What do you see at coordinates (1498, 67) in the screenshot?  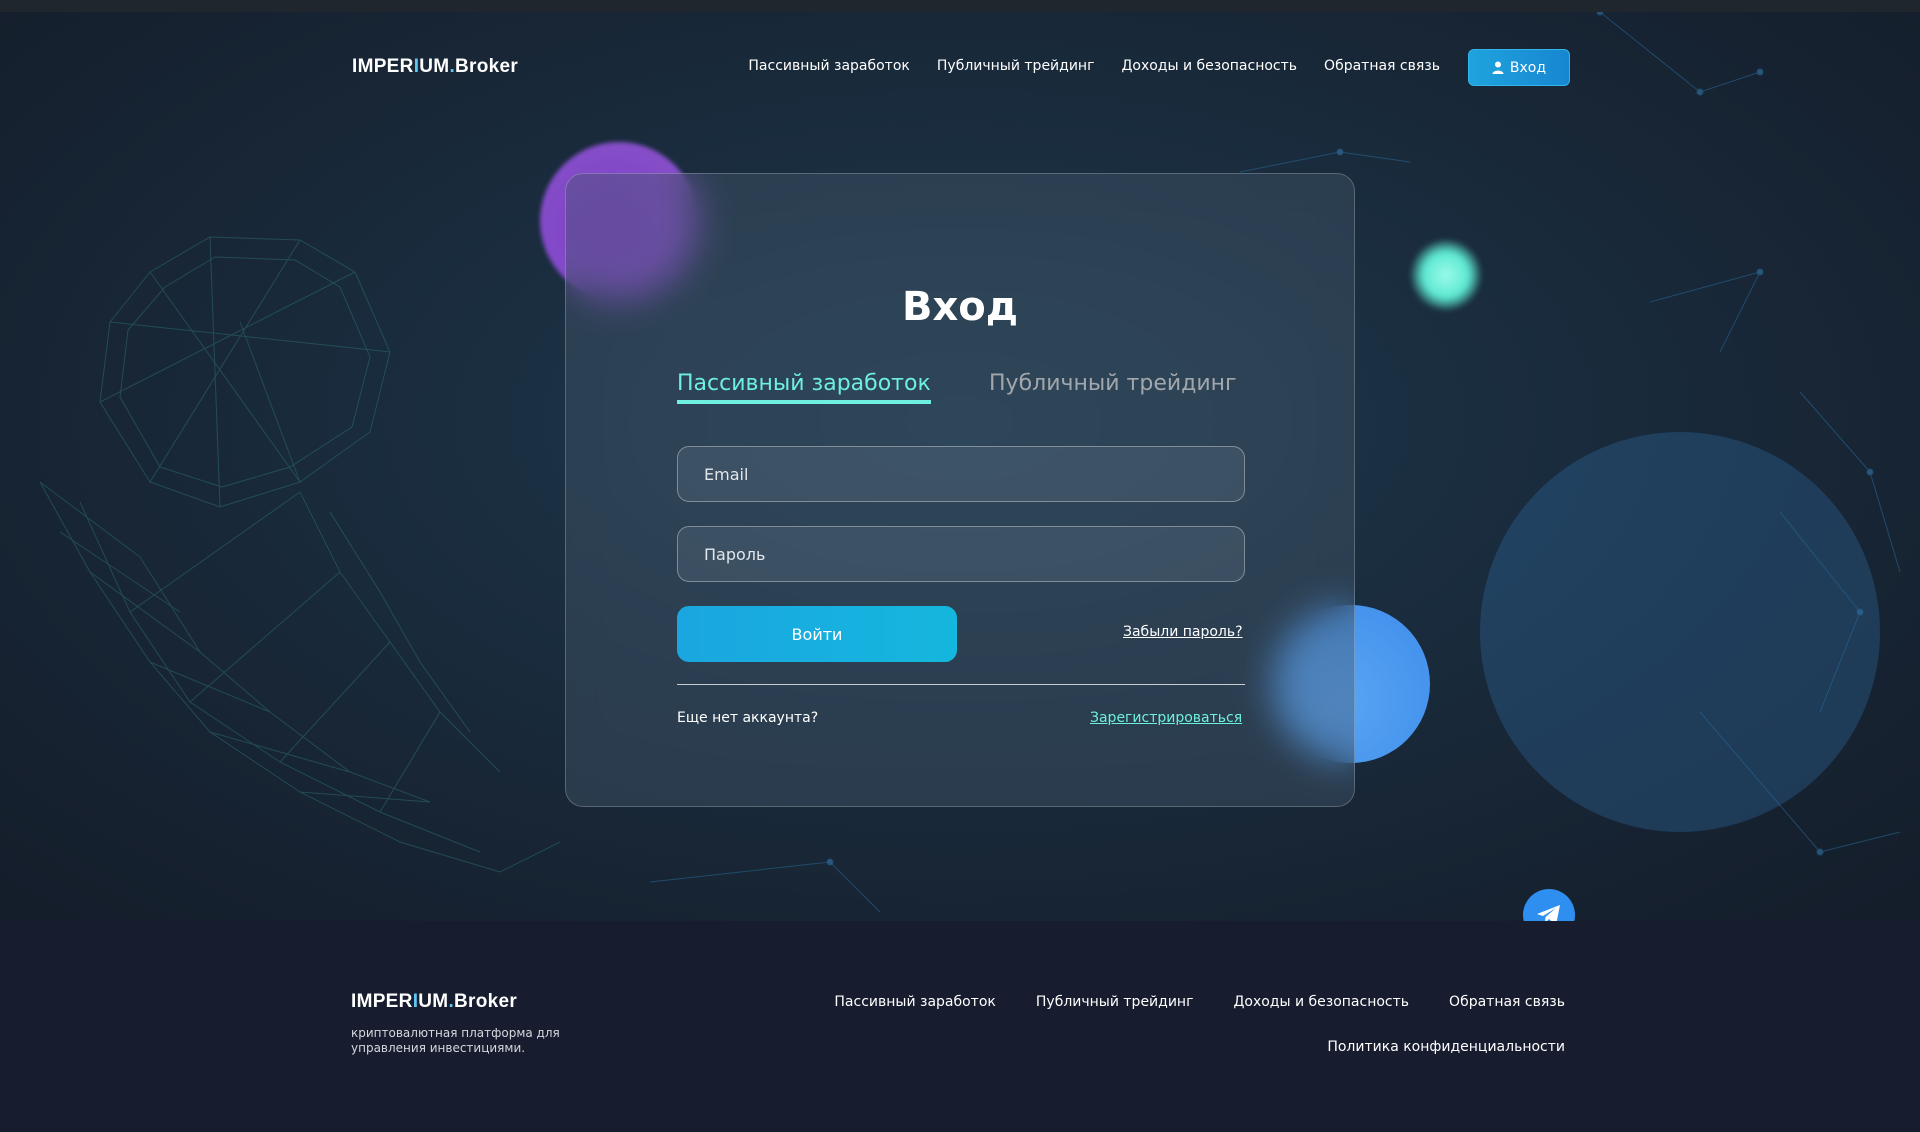 I see `user-icon` at bounding box center [1498, 67].